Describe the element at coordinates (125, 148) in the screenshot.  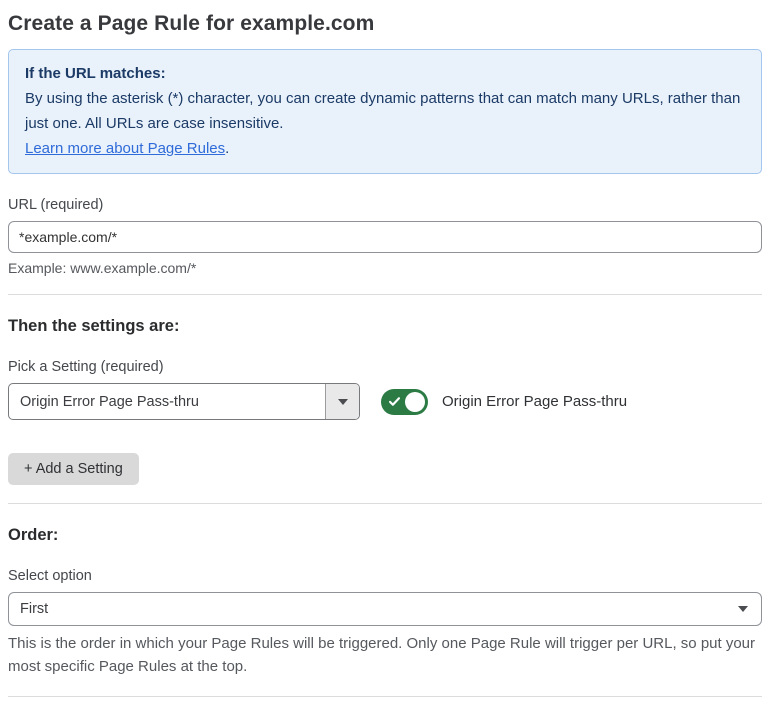
I see `learn-more-link: Learn more about Page Rules` at that location.